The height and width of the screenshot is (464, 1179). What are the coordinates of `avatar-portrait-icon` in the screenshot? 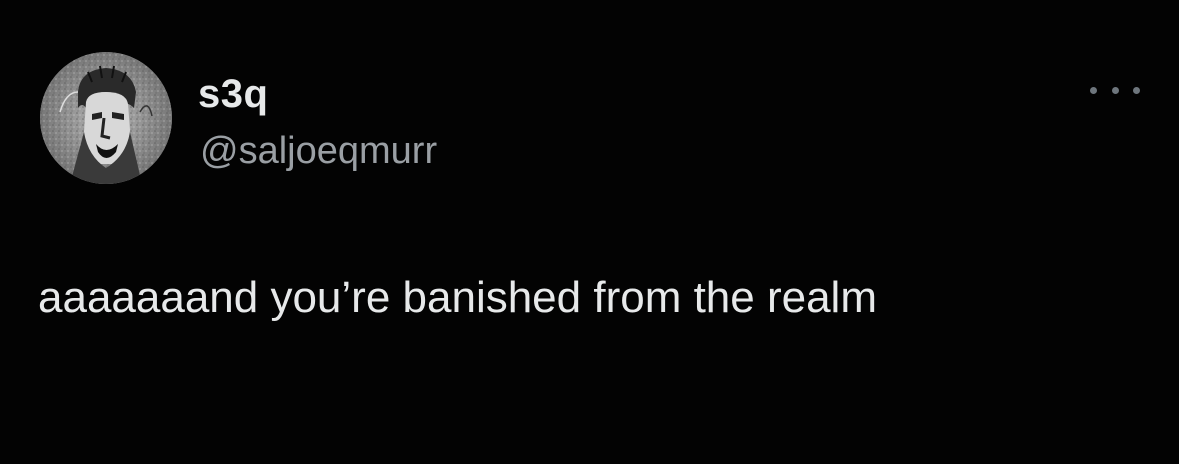 It's located at (106, 118).